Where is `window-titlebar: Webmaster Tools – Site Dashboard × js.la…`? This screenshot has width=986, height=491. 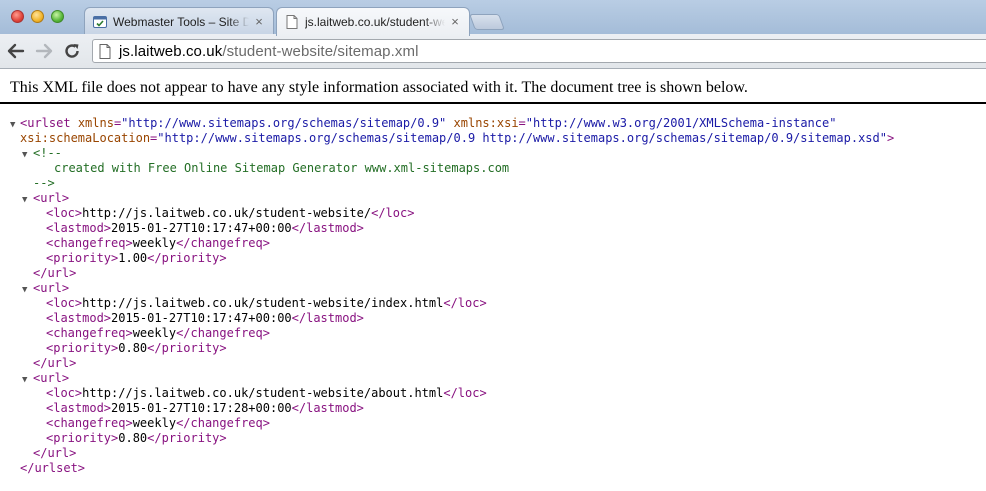 window-titlebar: Webmaster Tools – Site Dashboard × js.la… is located at coordinates (493, 18).